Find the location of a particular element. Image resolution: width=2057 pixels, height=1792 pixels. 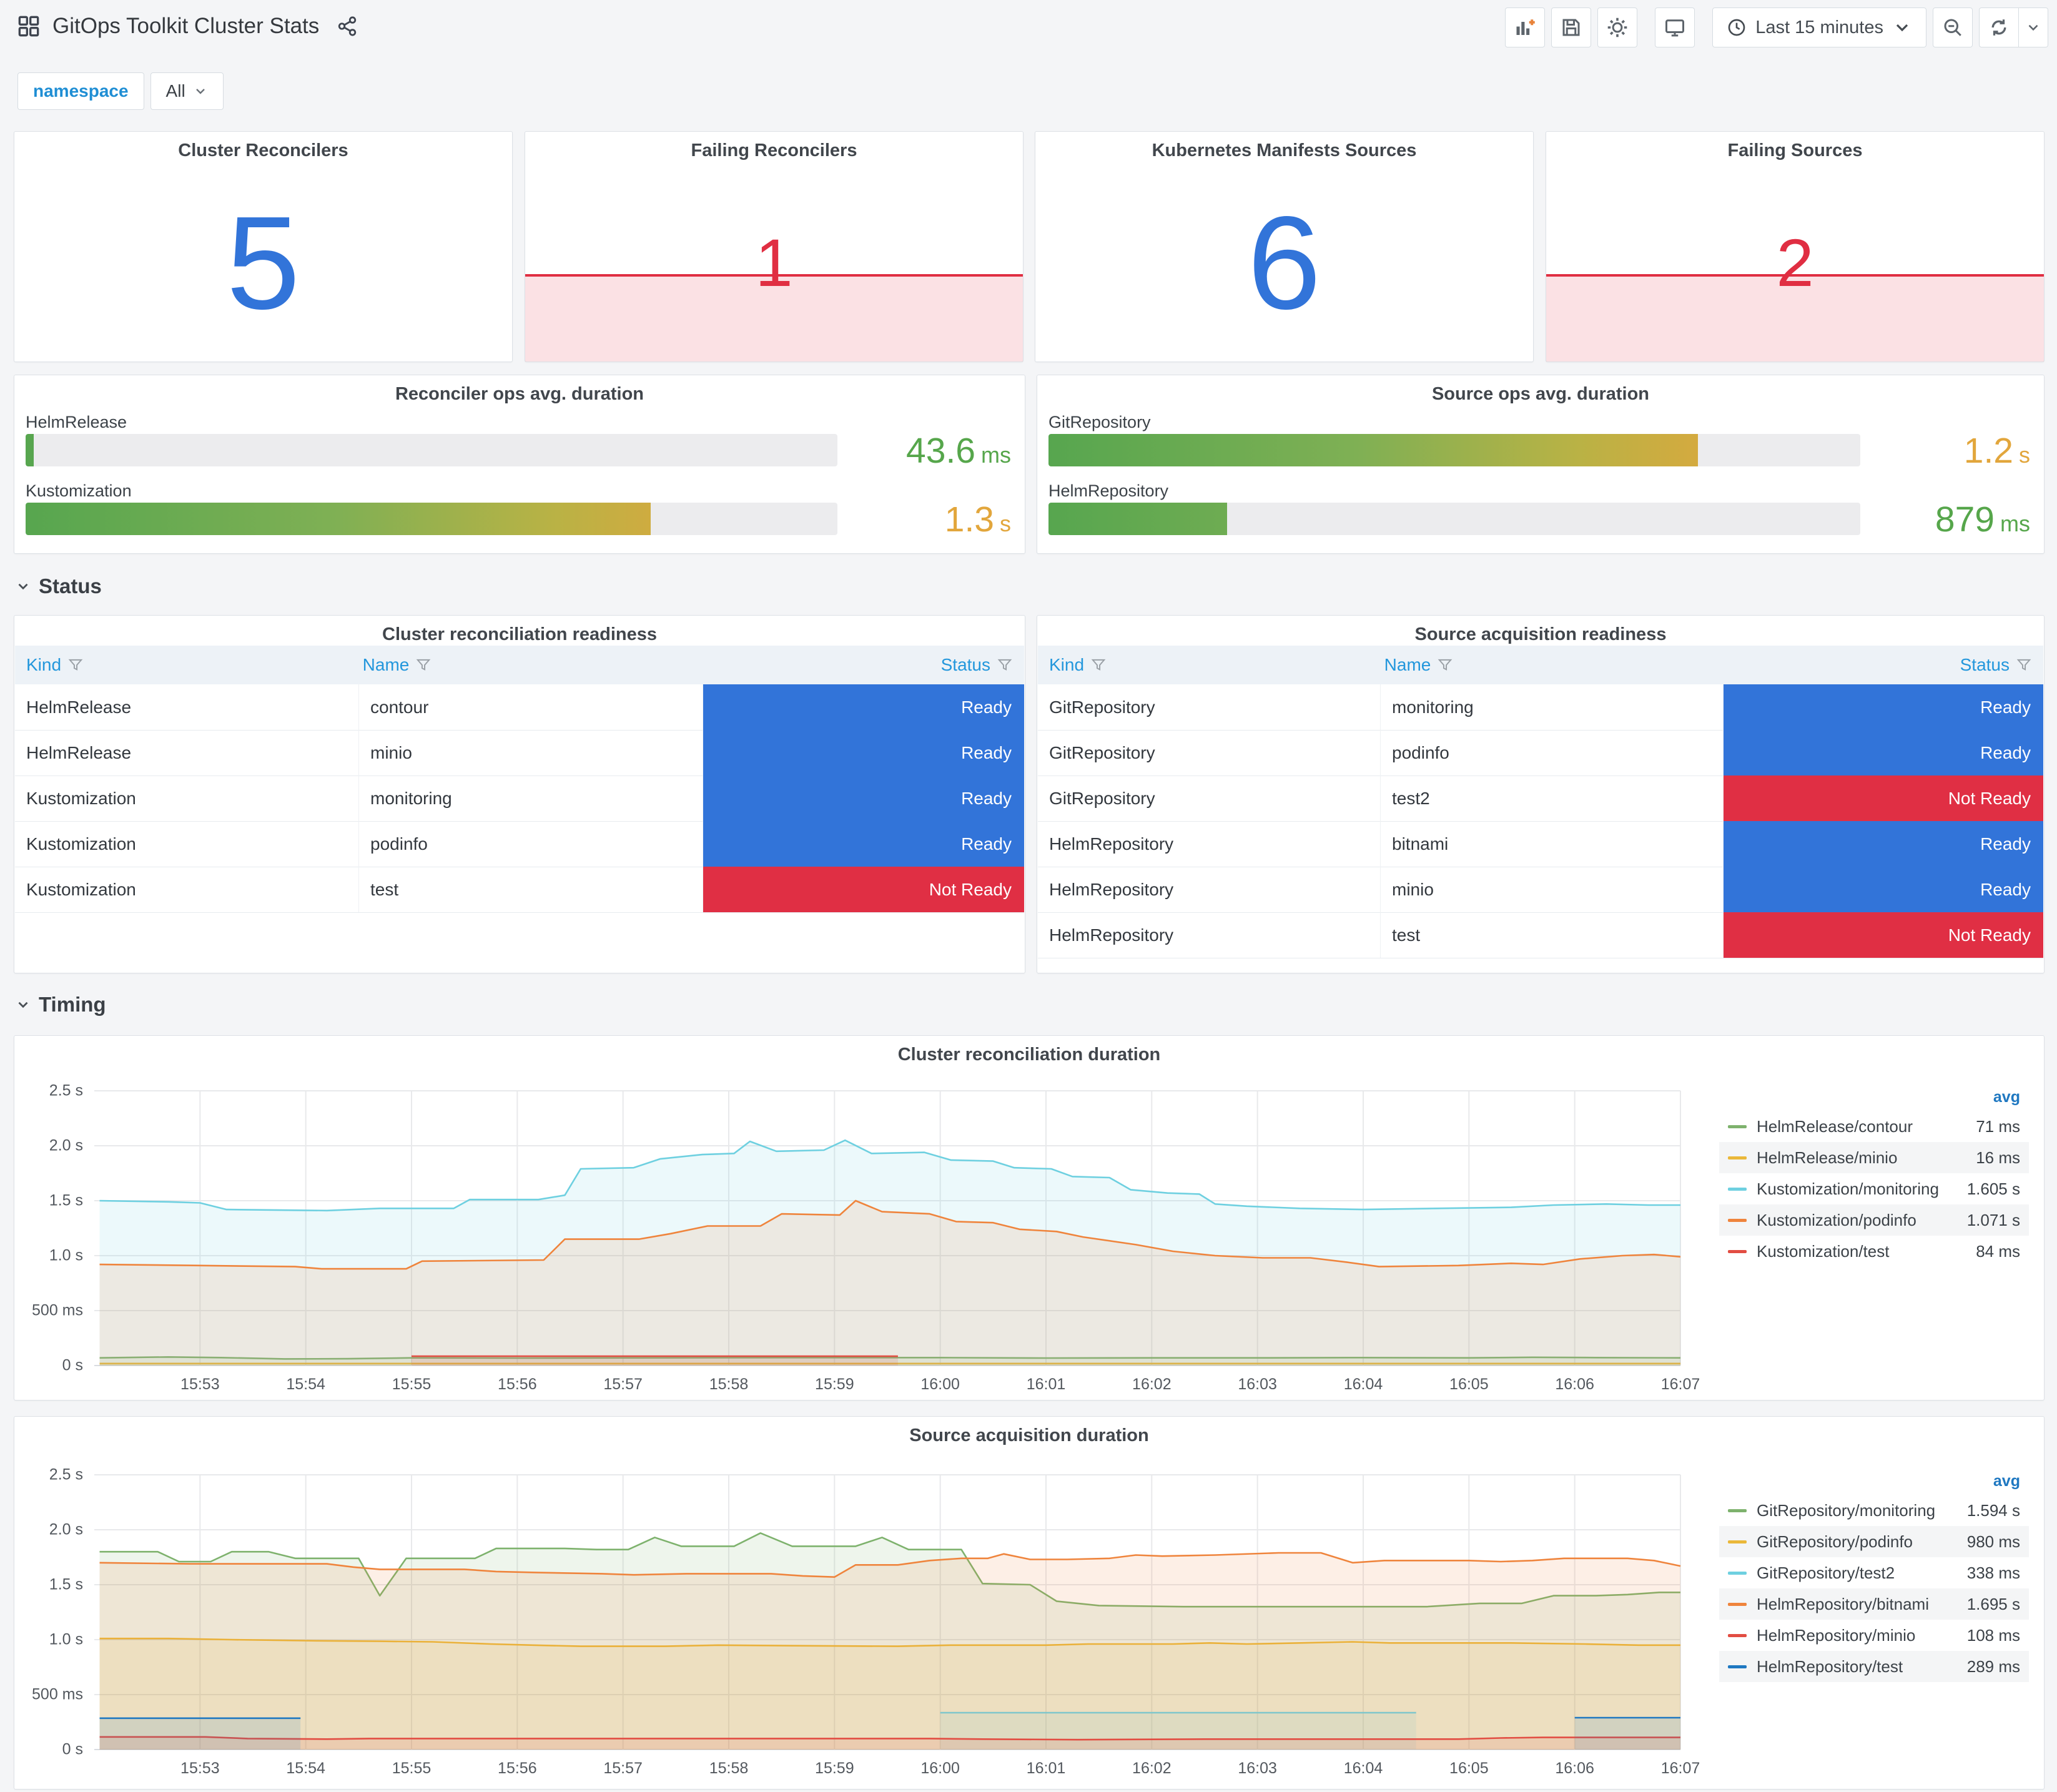

zoom-out-button is located at coordinates (1953, 27).